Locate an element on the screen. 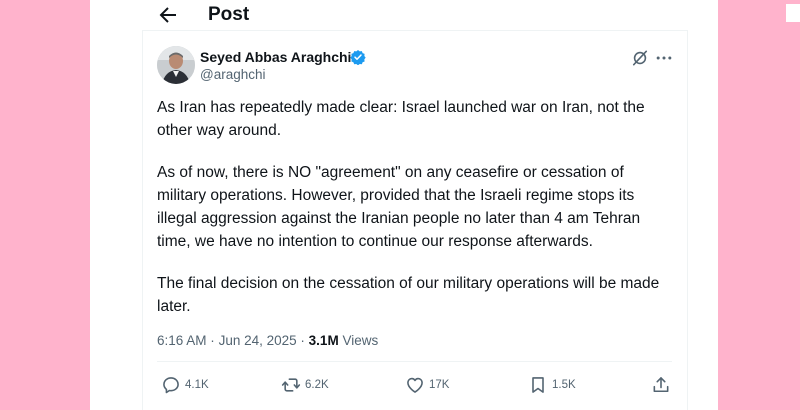  avatar is located at coordinates (176, 65).